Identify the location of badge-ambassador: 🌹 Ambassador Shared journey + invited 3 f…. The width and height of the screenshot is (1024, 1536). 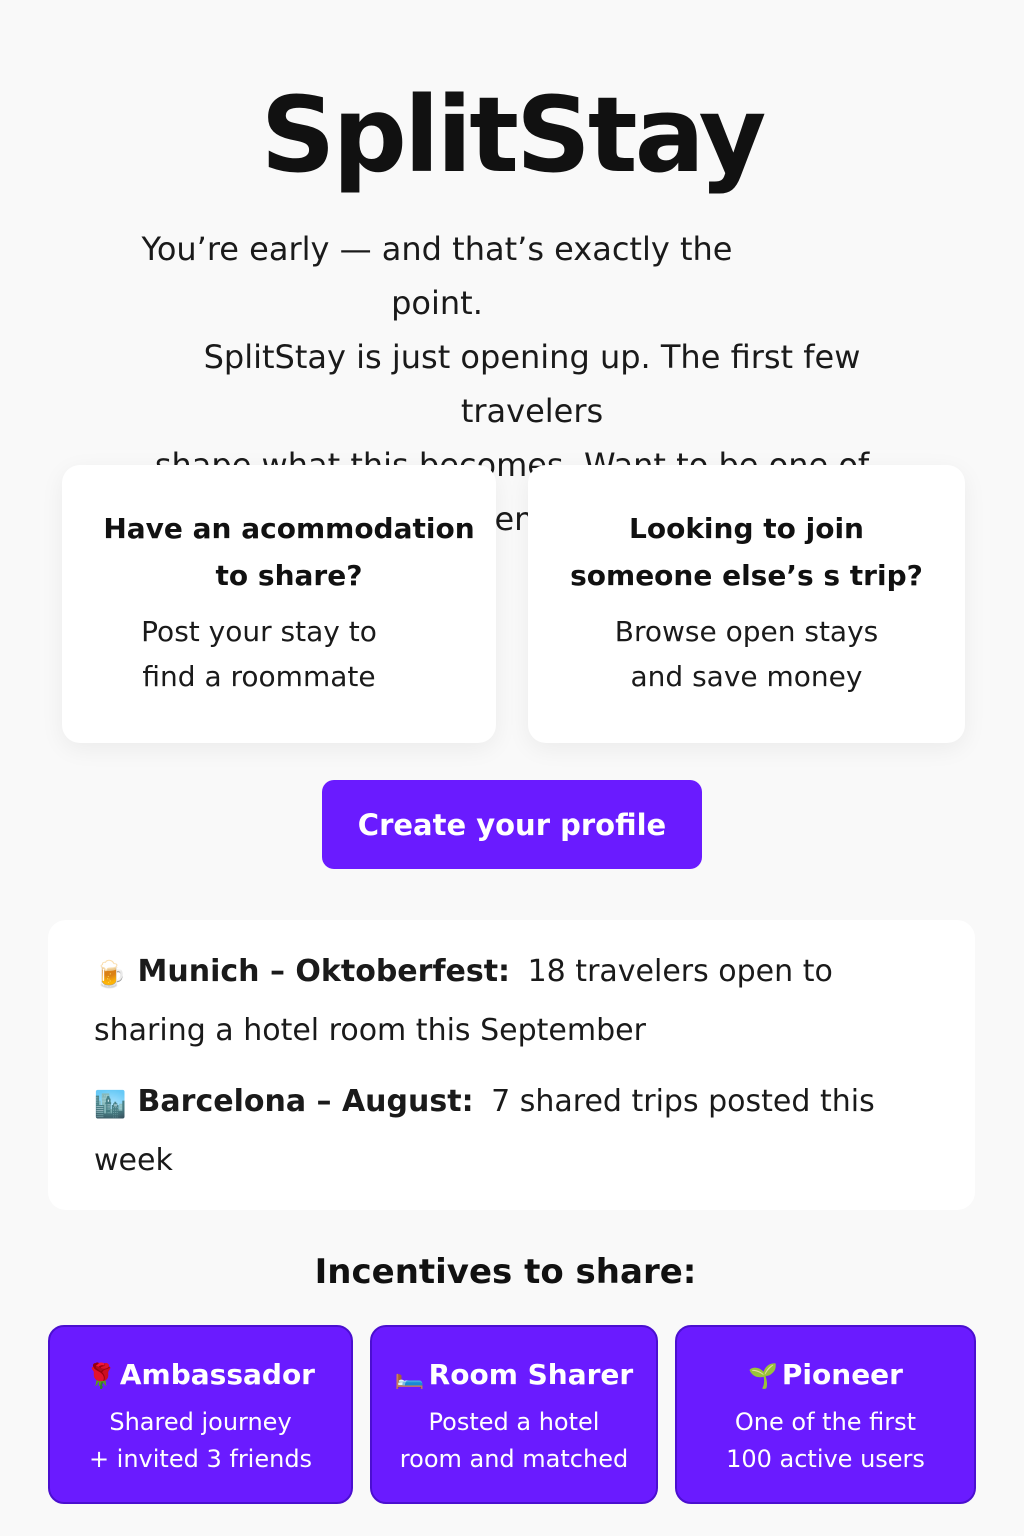
(200, 1414).